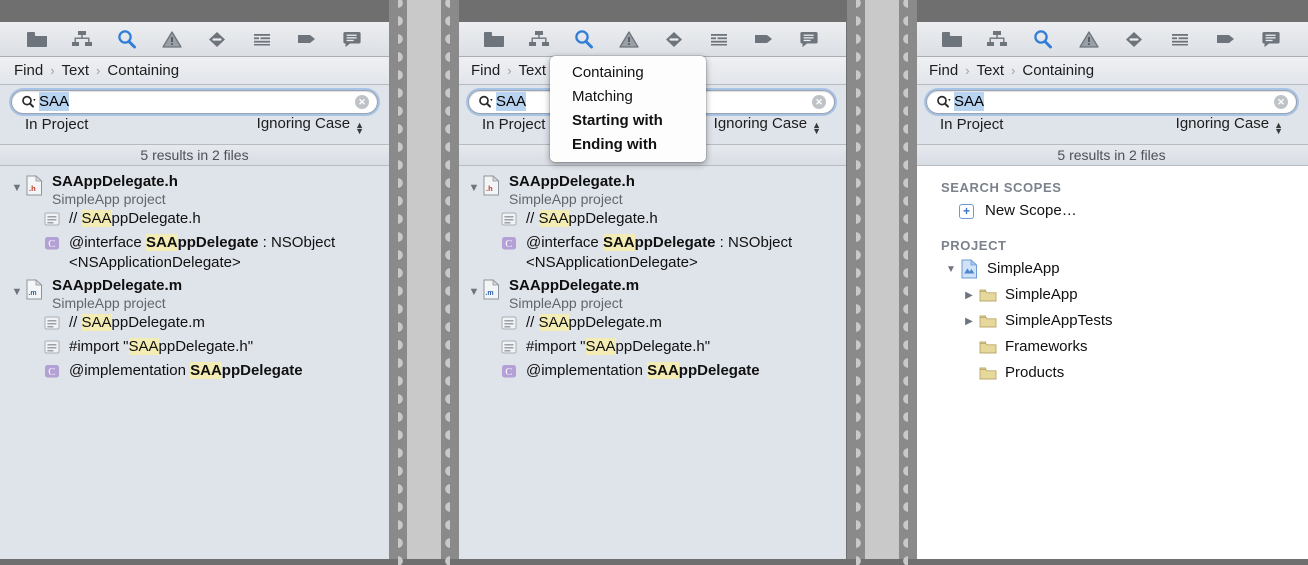 The height and width of the screenshot is (565, 1308). Describe the element at coordinates (109, 199) in the screenshot. I see `result-file-project: SimpleApp project` at that location.